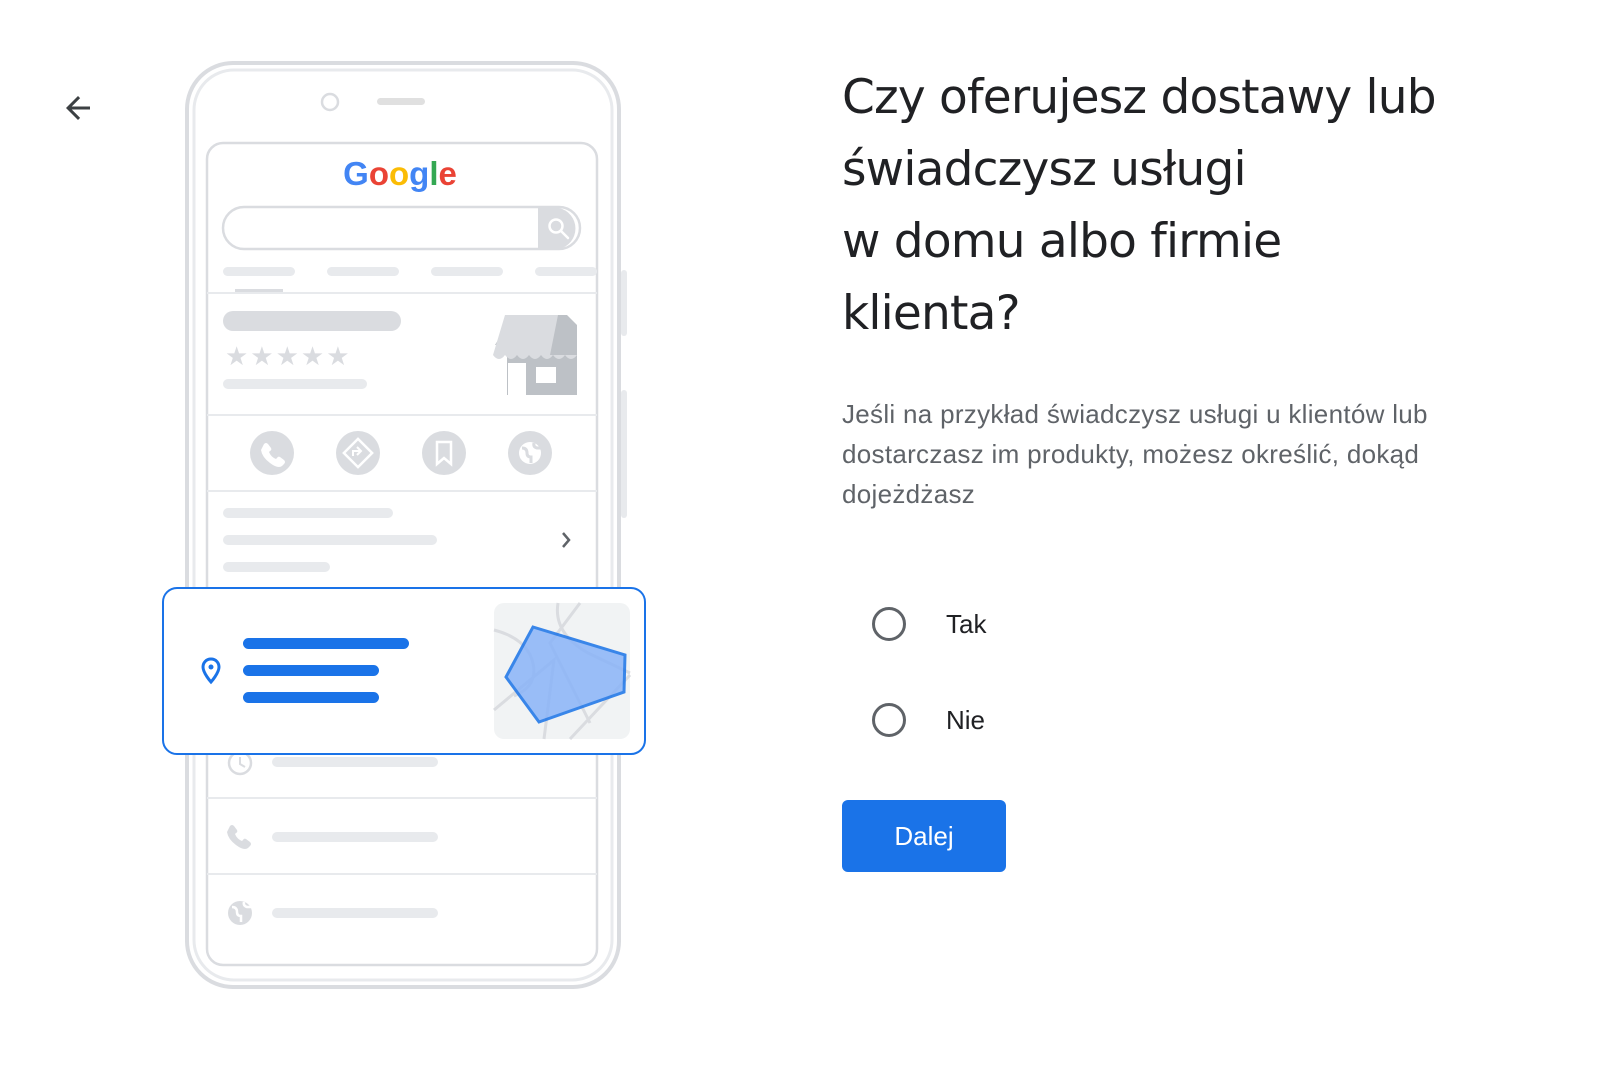 The height and width of the screenshot is (1084, 1604). Describe the element at coordinates (1207, 624) in the screenshot. I see `option-tak: Tak` at that location.